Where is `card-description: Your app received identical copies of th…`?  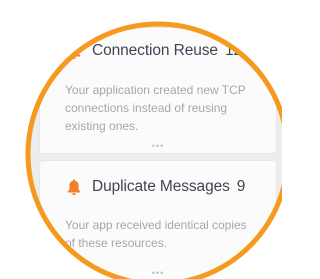 card-description: Your app received identical copies of th… is located at coordinates (156, 234).